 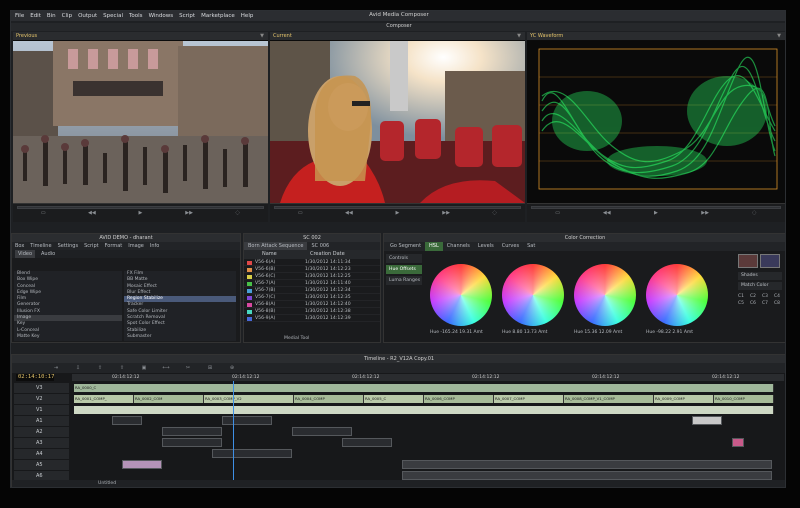 I want to click on menu-marketplace: Marketplace, so click(x=218, y=16).